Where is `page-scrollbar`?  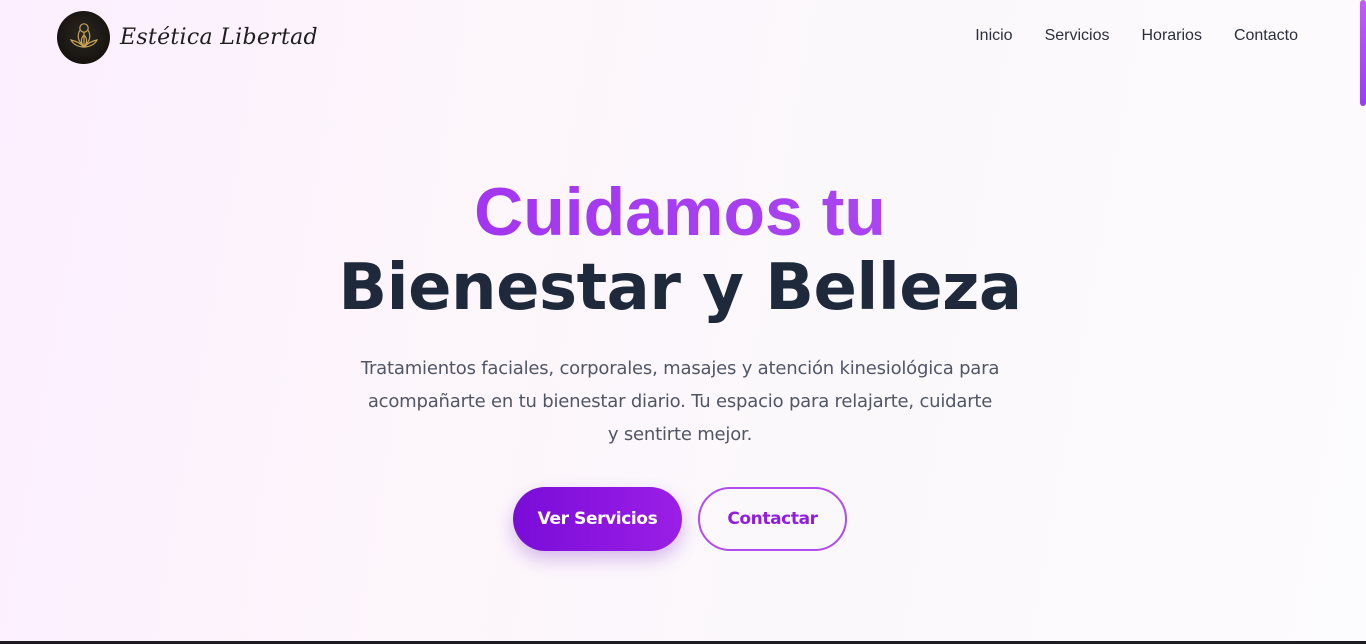
page-scrollbar is located at coordinates (1363, 322).